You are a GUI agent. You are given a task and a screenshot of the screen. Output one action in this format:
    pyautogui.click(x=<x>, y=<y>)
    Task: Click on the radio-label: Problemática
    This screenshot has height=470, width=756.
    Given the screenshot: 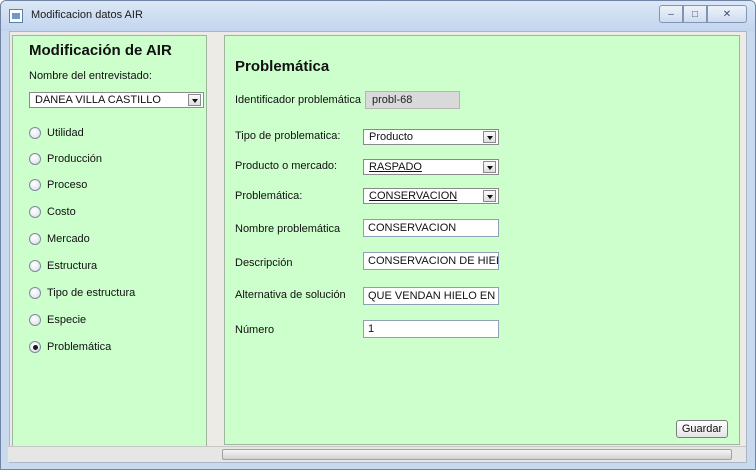 What is the action you would take?
    pyautogui.click(x=79, y=347)
    